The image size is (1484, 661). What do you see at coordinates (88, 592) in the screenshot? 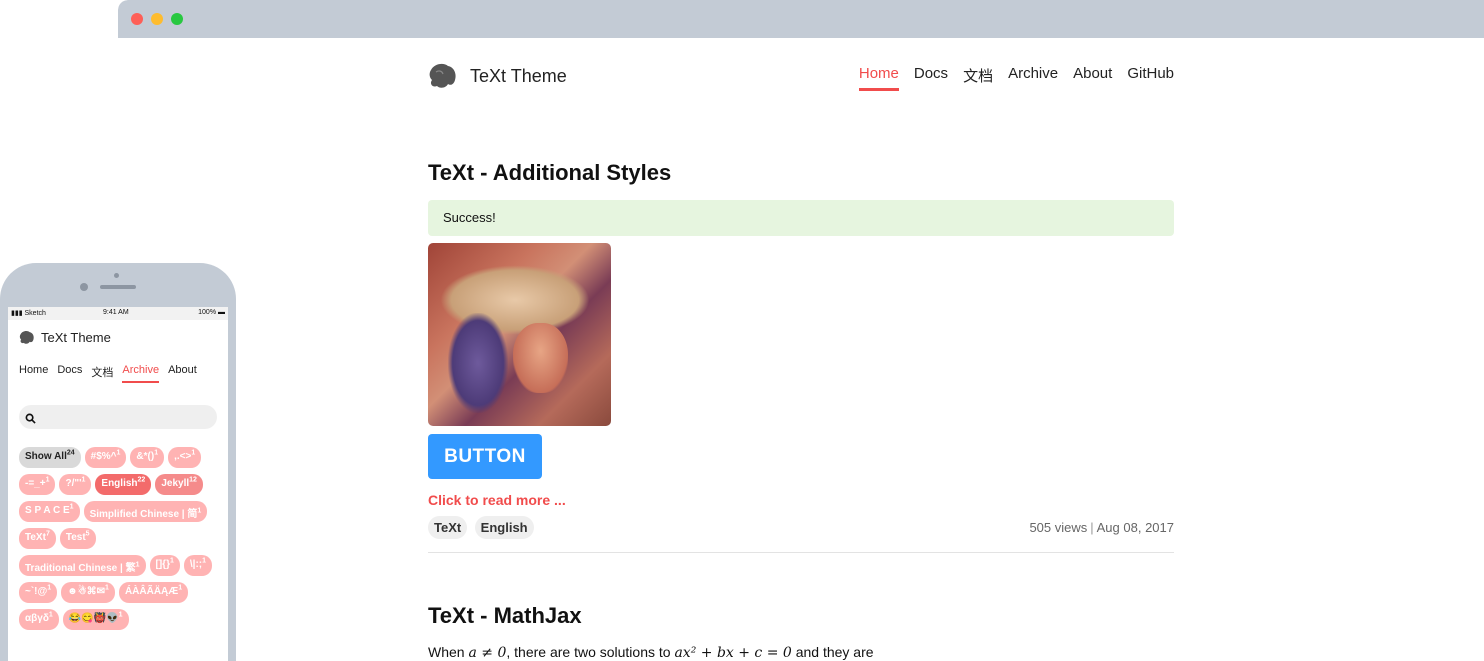
I see `tag-dingbats: ☻☃⌘✉1` at bounding box center [88, 592].